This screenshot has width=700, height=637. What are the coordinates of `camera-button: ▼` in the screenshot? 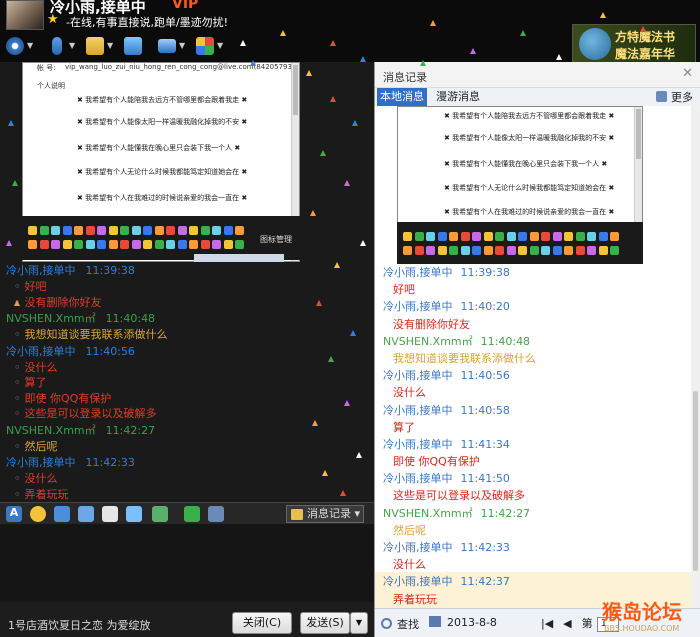 It's located at (23, 46).